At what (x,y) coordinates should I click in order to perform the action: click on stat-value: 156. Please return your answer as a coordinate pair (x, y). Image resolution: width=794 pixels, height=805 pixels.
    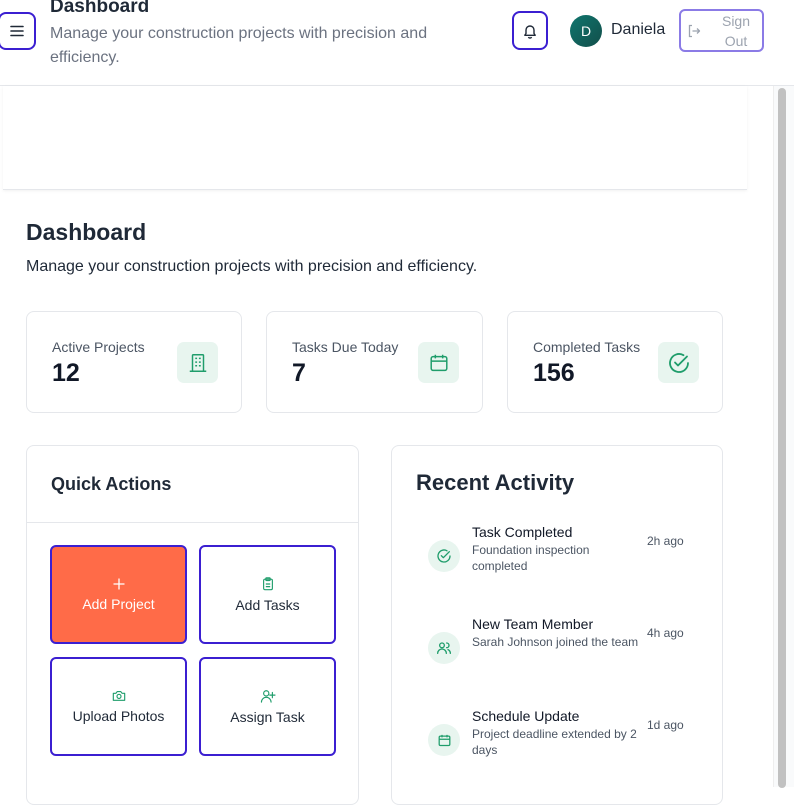
    Looking at the image, I should click on (554, 373).